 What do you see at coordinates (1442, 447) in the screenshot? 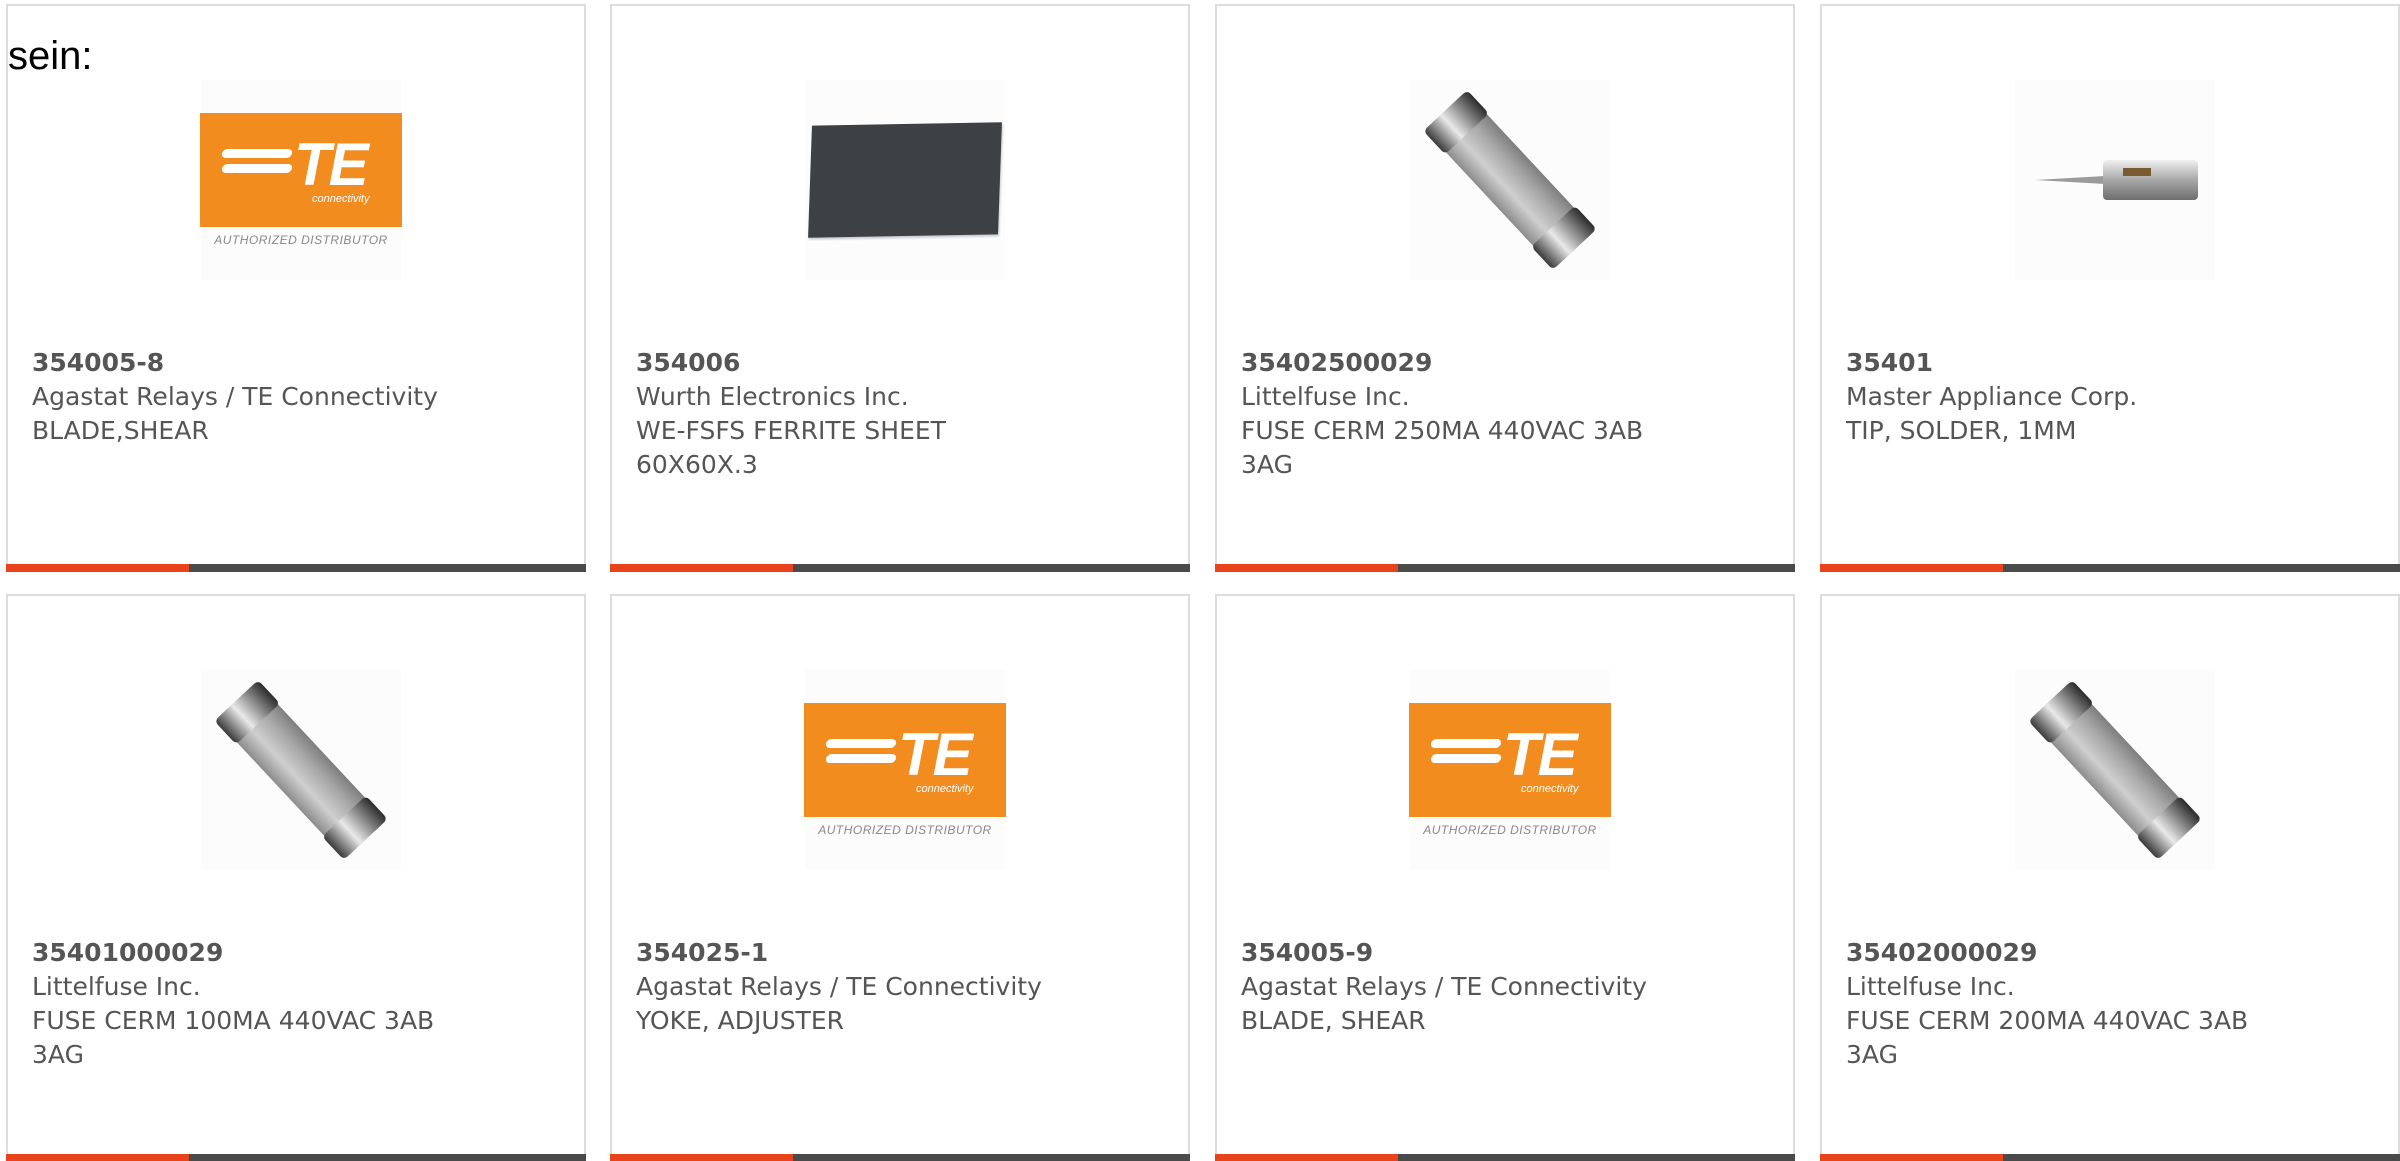
I see `product-description: FUSE CERM 250MA 440VAC 3AB 3AG` at bounding box center [1442, 447].